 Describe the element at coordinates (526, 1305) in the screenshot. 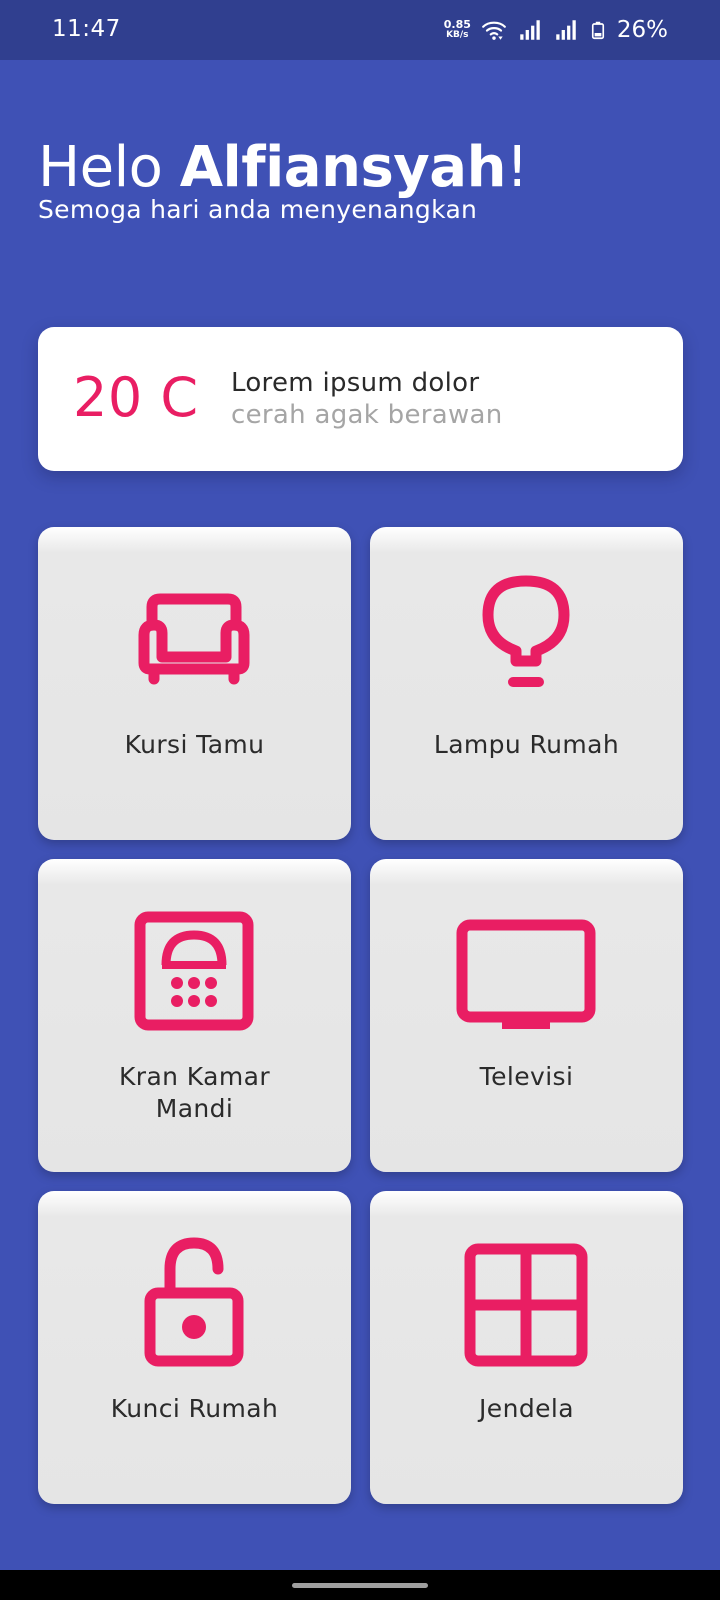

I see `window-icon` at that location.